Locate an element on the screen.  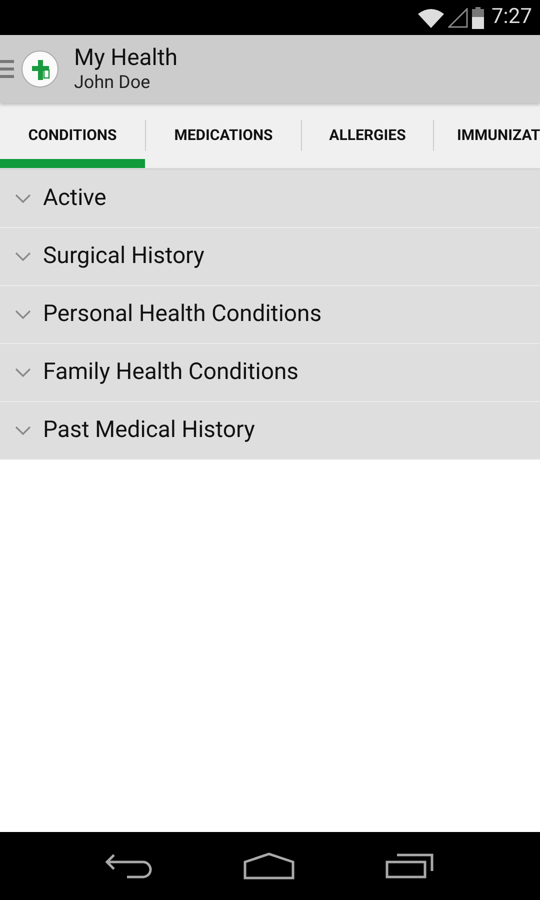
tab: IMMUNIZAT is located at coordinates (487, 135).